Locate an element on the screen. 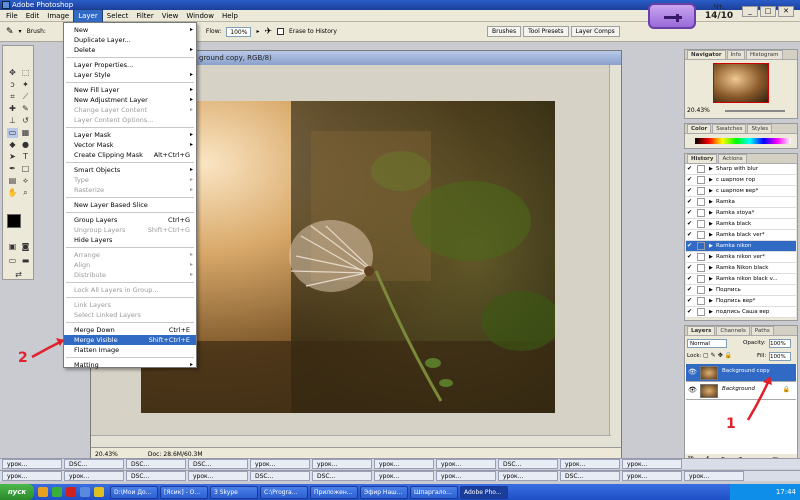 The image size is (800, 500). annotation-number-1: 1 is located at coordinates (731, 424).